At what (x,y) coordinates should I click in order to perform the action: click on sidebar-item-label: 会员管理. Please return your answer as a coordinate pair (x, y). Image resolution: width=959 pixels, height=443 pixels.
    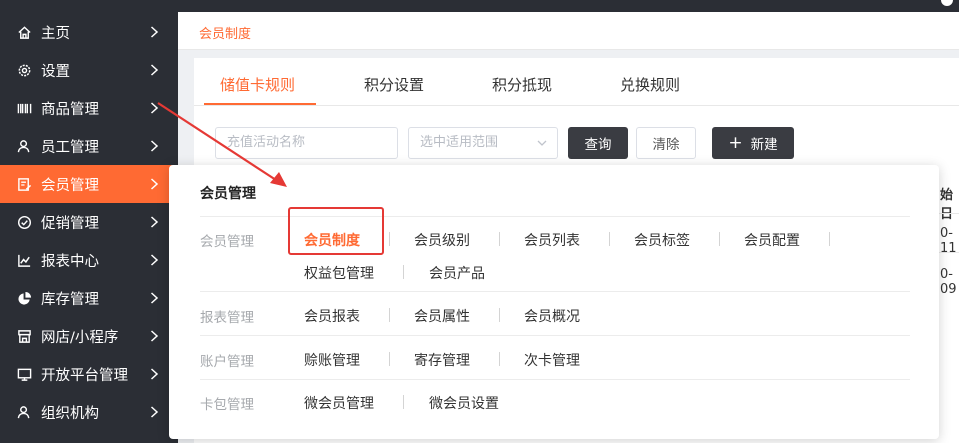
    Looking at the image, I should click on (70, 185).